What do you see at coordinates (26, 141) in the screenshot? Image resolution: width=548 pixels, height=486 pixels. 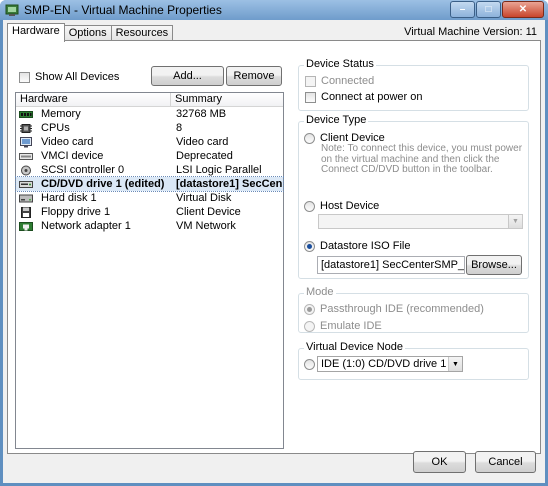 I see `video-card-icon` at bounding box center [26, 141].